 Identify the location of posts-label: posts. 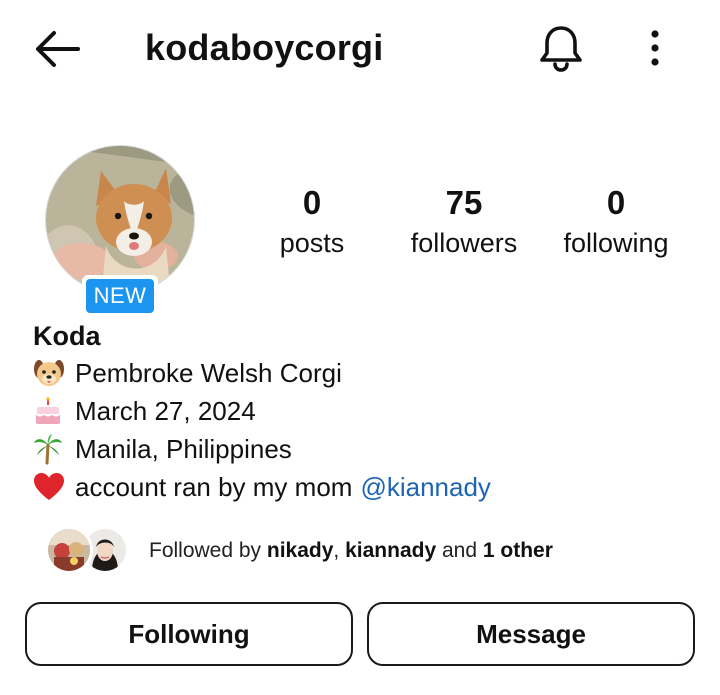
(312, 243).